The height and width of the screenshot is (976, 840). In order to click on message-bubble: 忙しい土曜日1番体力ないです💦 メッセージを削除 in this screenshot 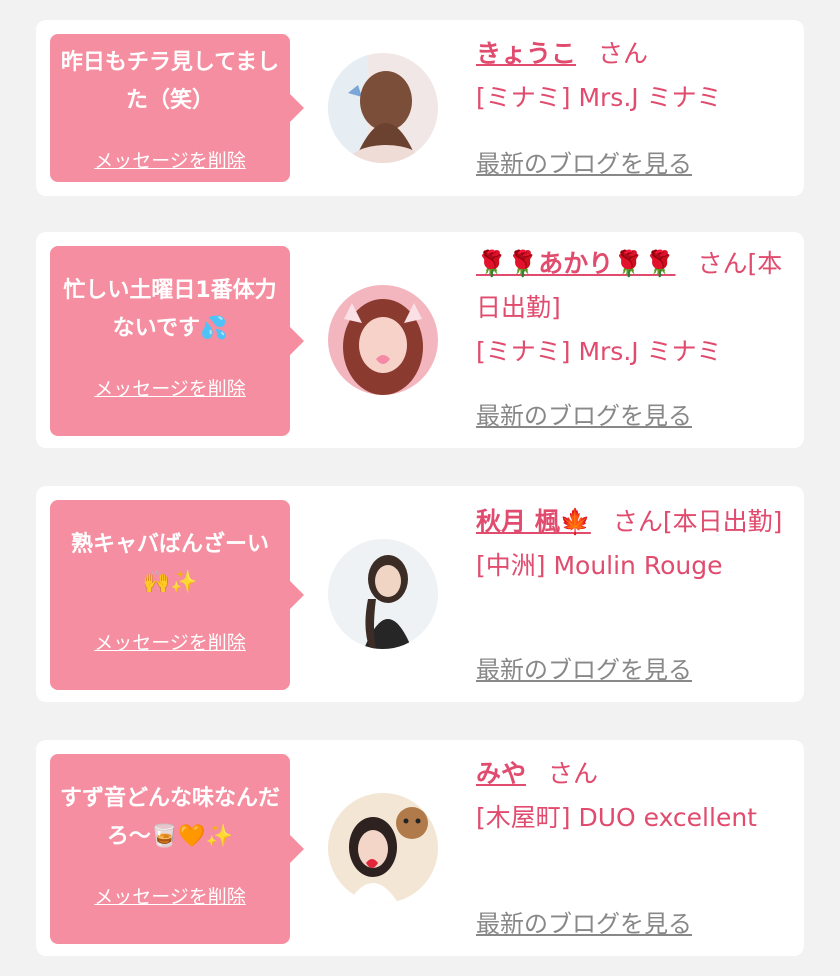, I will do `click(177, 341)`.